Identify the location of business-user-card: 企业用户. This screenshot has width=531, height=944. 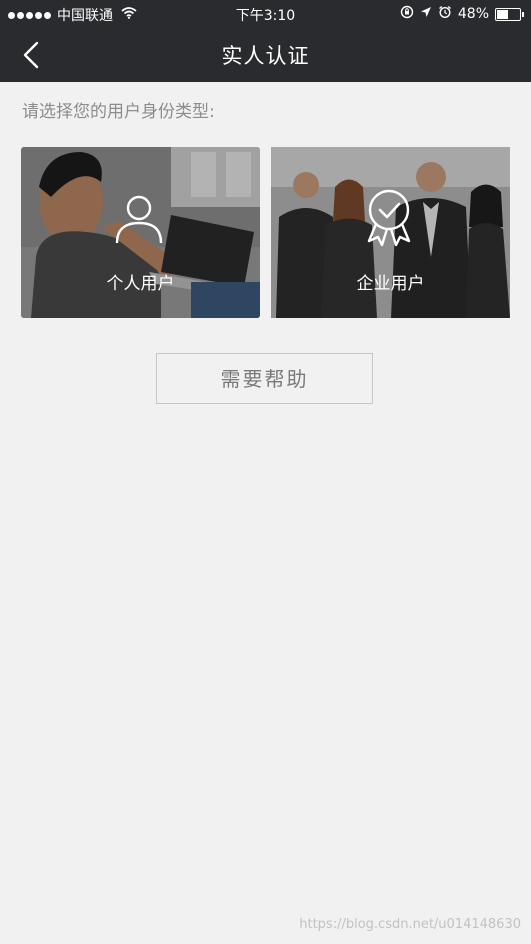
(390, 232).